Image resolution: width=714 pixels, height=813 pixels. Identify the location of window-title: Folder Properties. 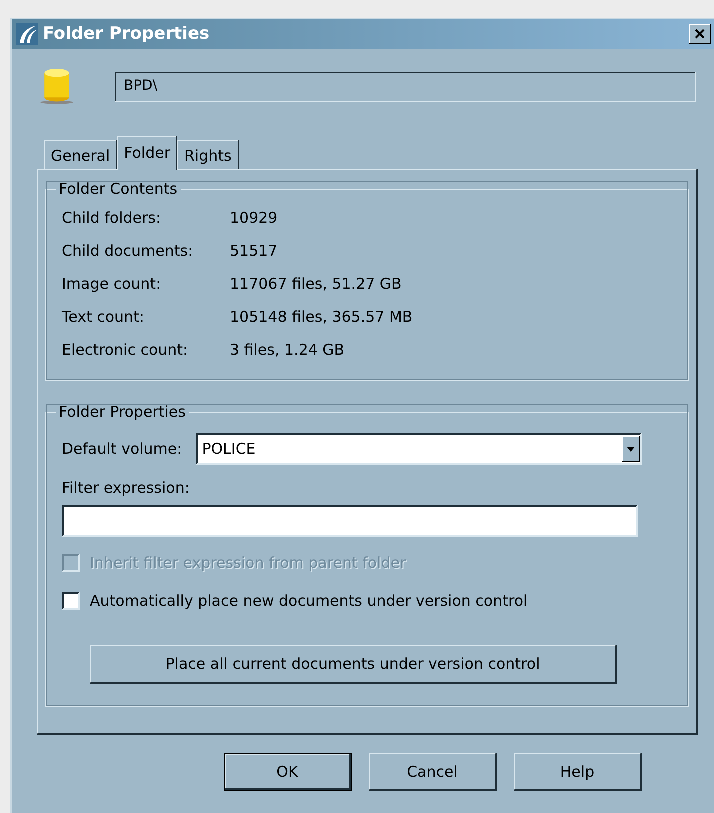
(127, 34).